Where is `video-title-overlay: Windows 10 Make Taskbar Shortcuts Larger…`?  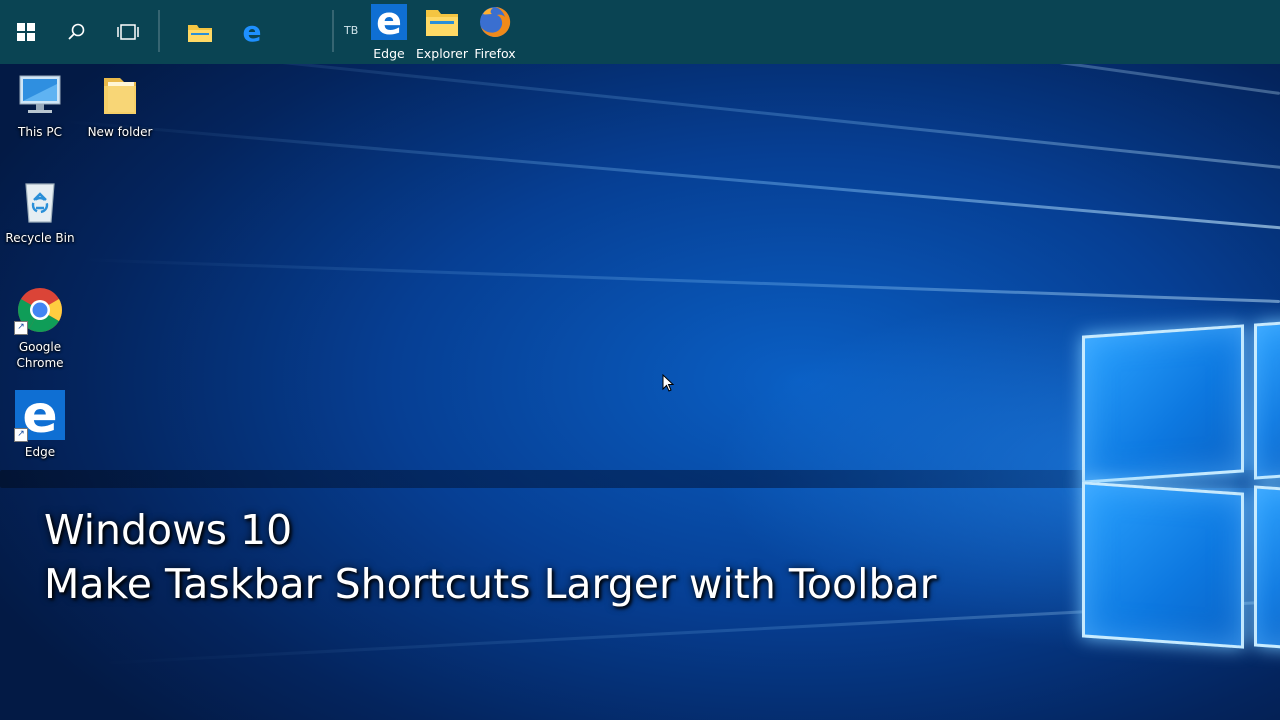
video-title-overlay: Windows 10 Make Taskbar Shortcuts Larger… is located at coordinates (490, 557).